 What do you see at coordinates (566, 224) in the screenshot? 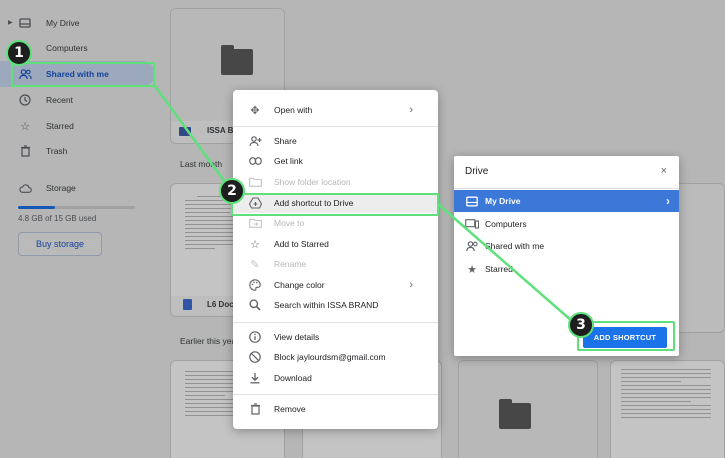
I see `dialog-item-computers: Computers` at bounding box center [566, 224].